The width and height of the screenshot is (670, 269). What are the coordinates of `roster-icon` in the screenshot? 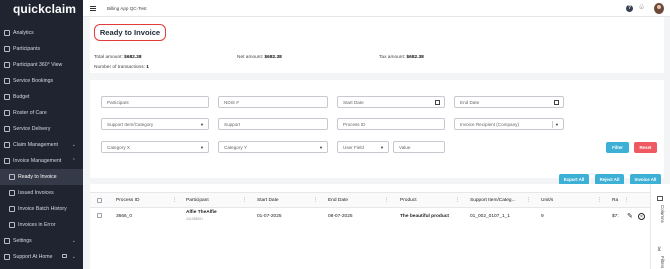 It's located at (7, 113).